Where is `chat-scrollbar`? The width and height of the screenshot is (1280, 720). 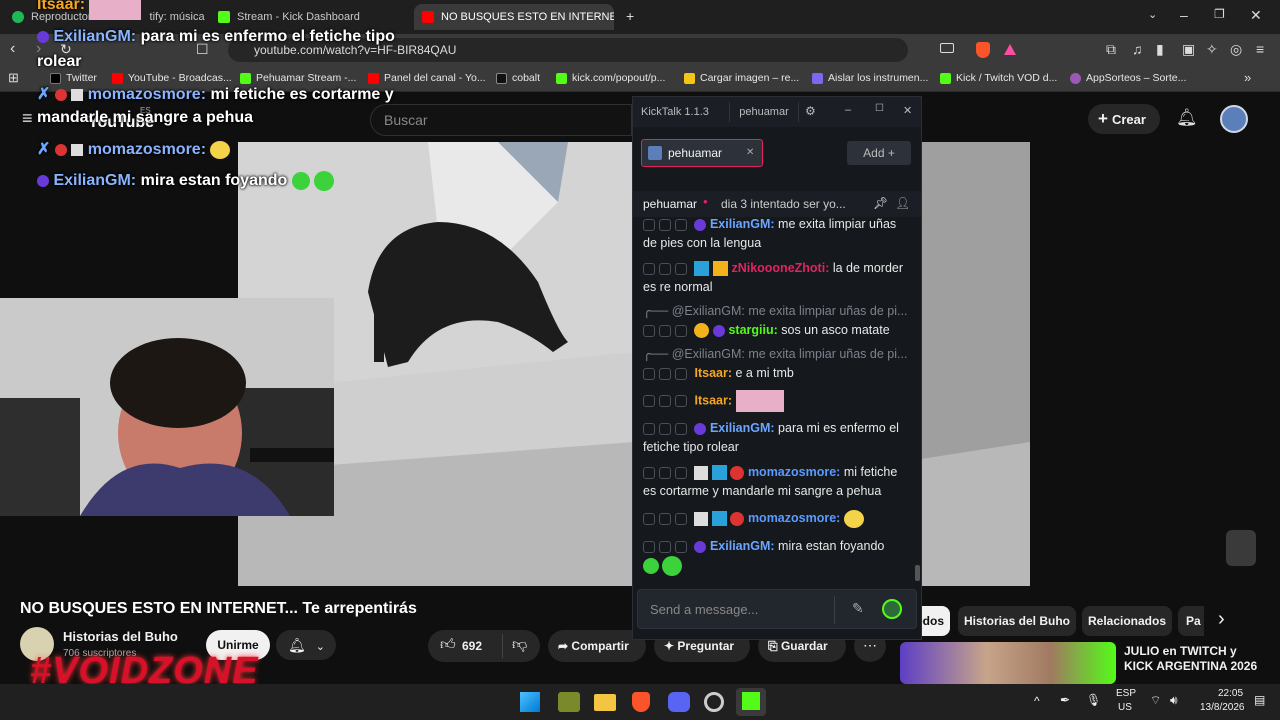
chat-scrollbar is located at coordinates (917, 573).